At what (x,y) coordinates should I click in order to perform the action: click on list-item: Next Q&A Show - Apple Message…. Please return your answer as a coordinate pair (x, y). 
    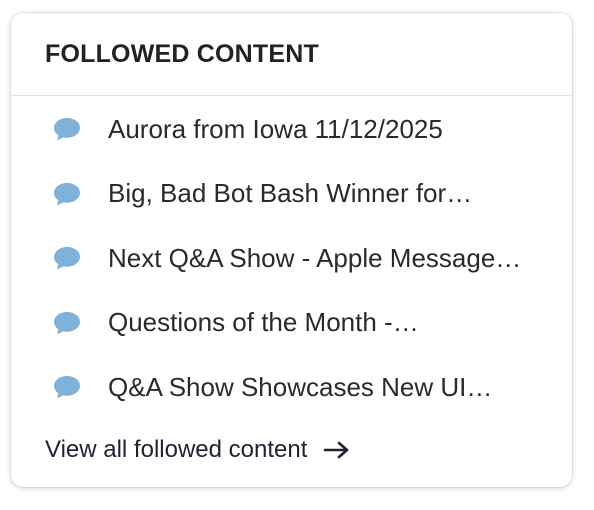
    Looking at the image, I should click on (291, 258).